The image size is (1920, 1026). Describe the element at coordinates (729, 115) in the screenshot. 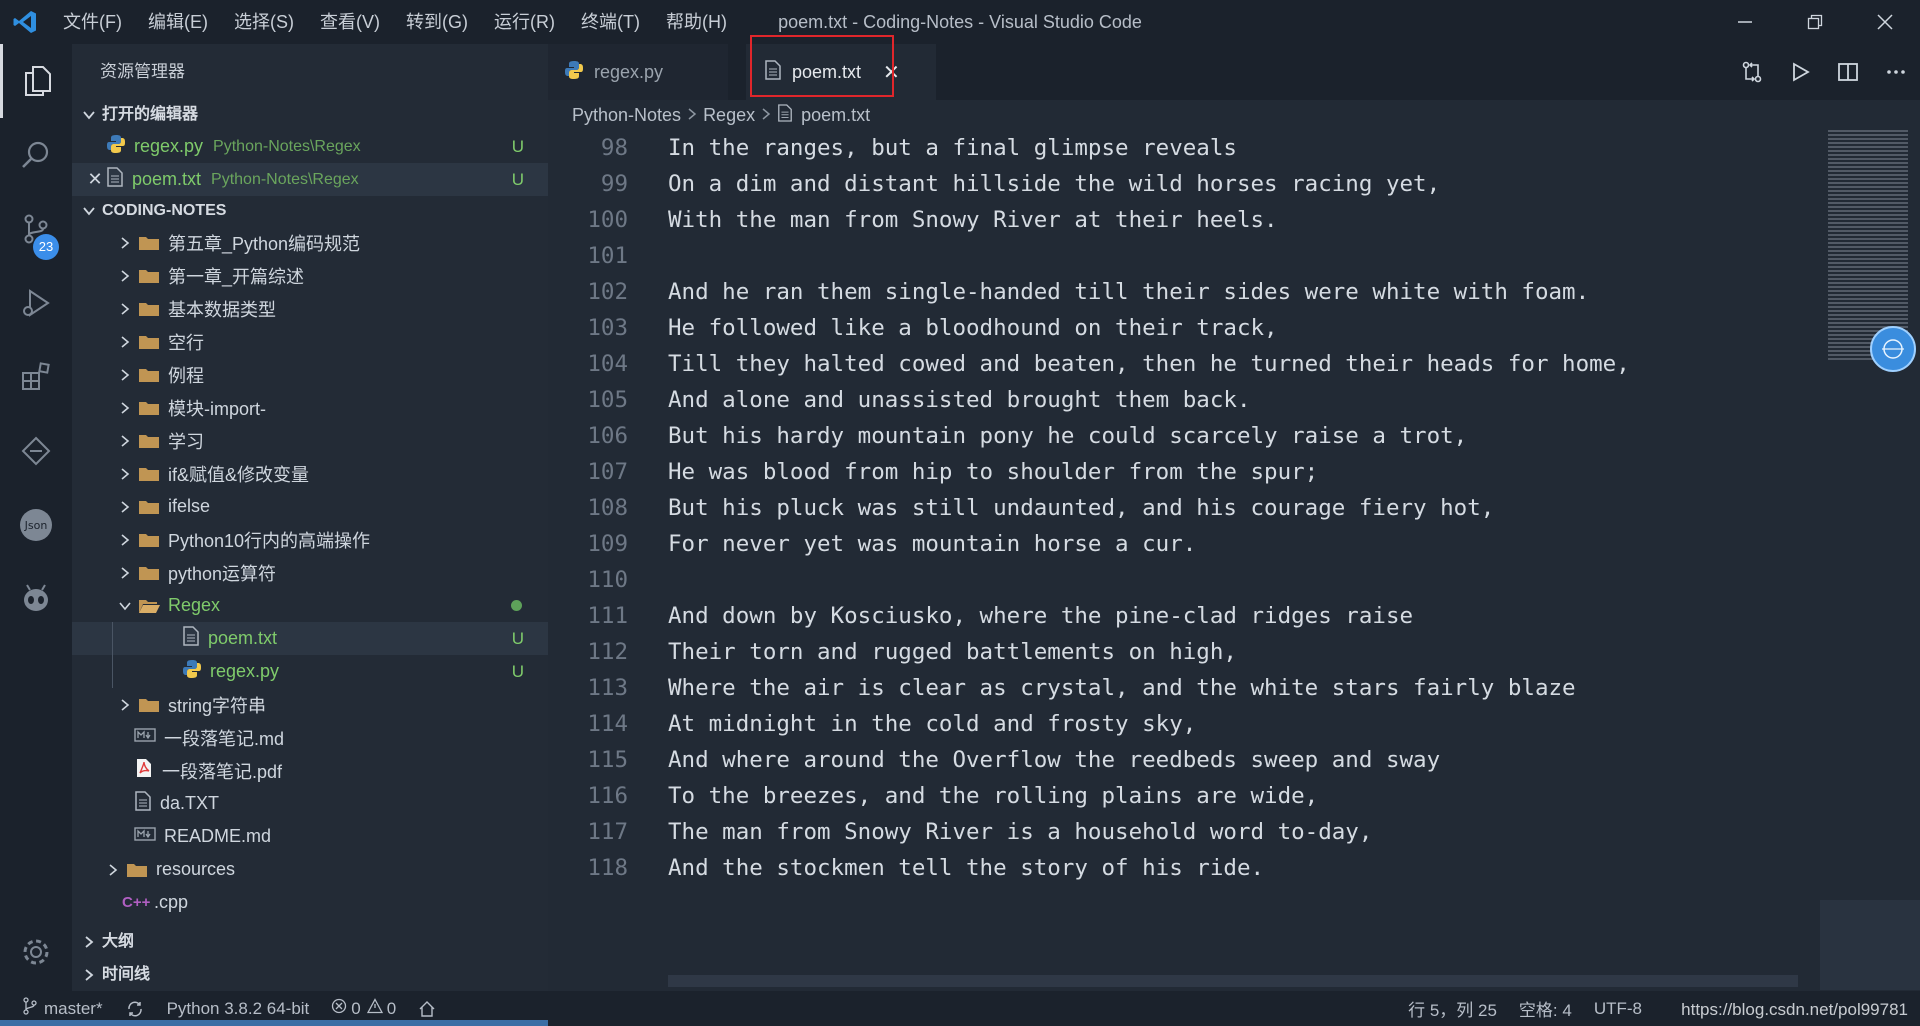

I see `breadcrumb-item: Regex` at that location.